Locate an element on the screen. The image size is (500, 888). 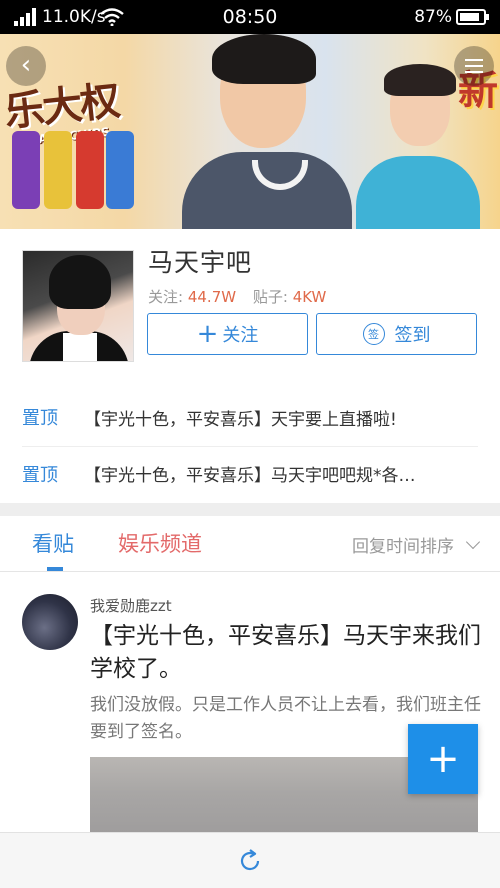
avatar is located at coordinates (50, 622).